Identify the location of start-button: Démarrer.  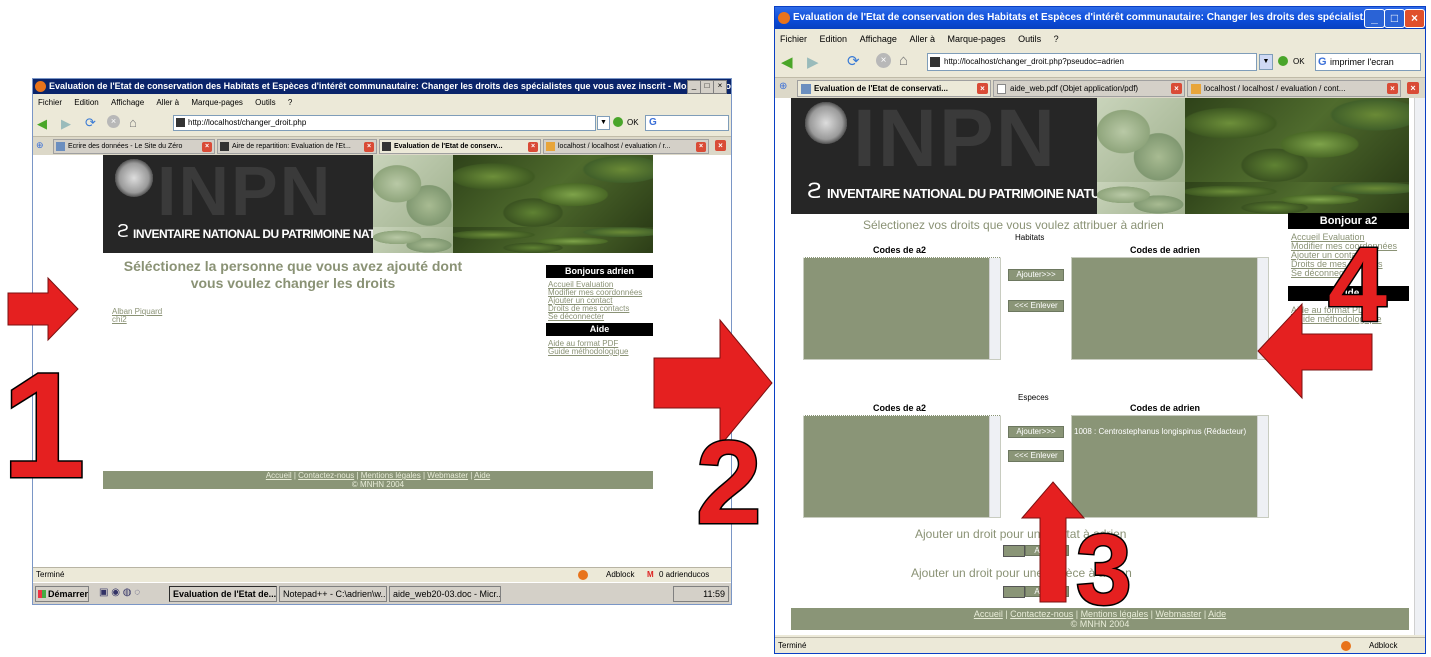
(62, 594).